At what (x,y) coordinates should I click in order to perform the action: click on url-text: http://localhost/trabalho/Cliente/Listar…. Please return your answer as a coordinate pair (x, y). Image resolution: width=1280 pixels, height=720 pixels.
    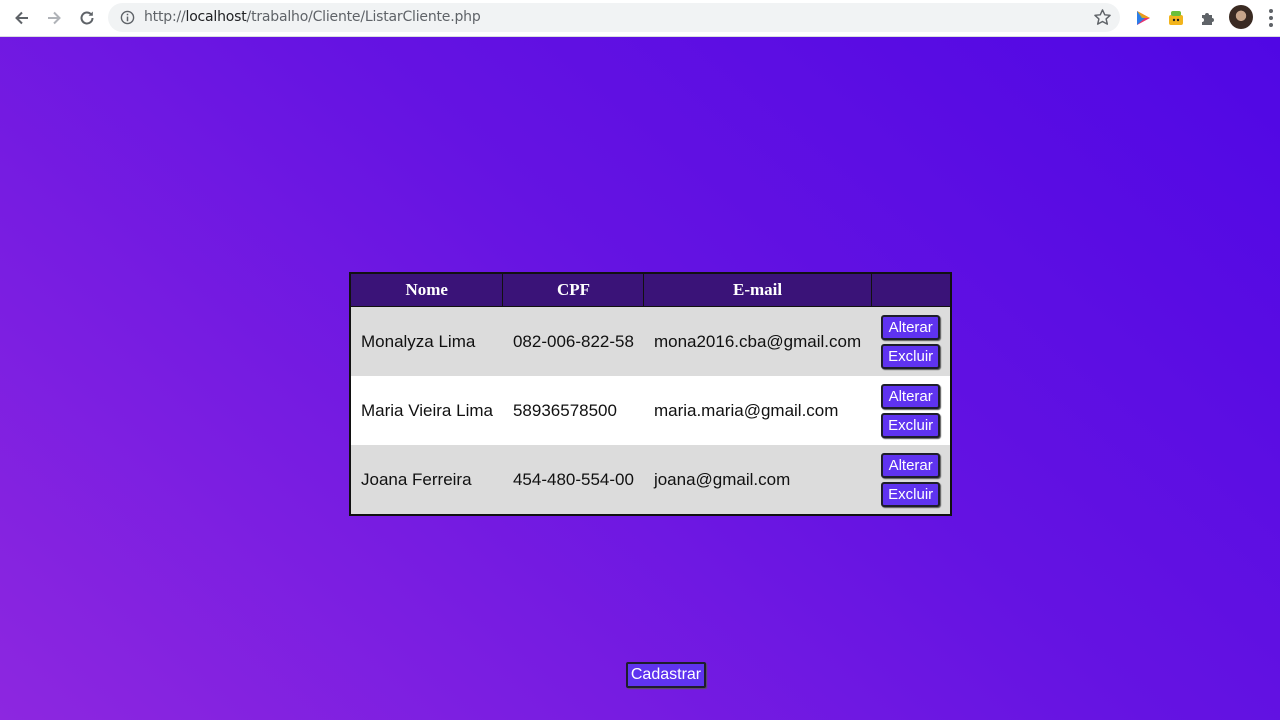
    Looking at the image, I should click on (312, 17).